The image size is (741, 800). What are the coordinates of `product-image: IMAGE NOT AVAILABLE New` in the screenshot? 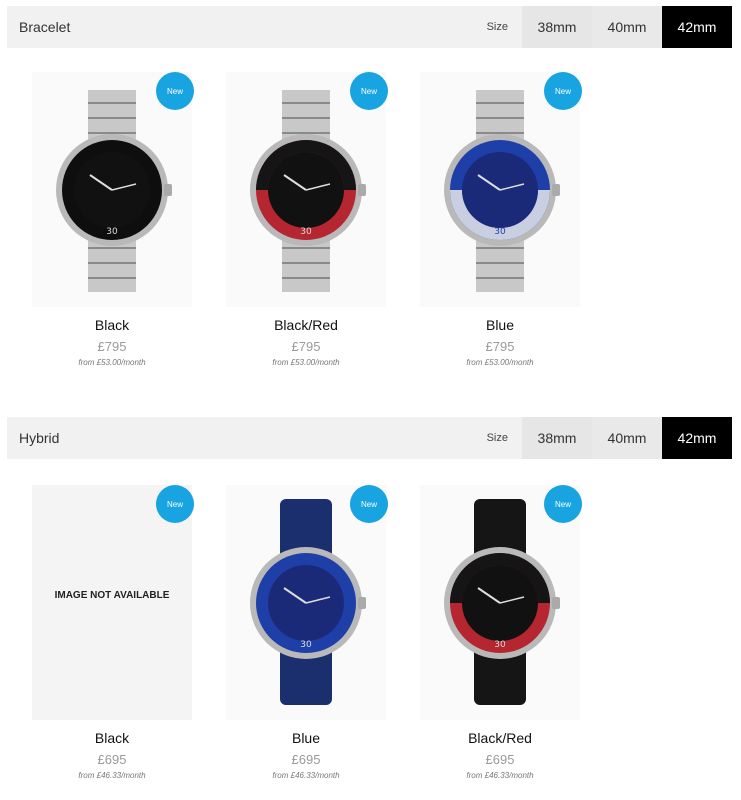 It's located at (113, 602).